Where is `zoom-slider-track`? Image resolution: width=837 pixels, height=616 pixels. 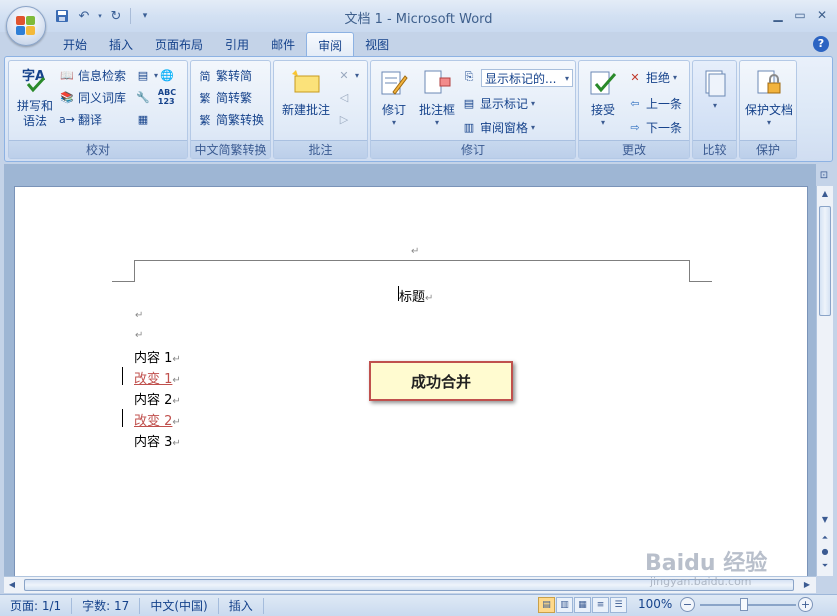
zoom-slider-track is located at coordinates (748, 605).